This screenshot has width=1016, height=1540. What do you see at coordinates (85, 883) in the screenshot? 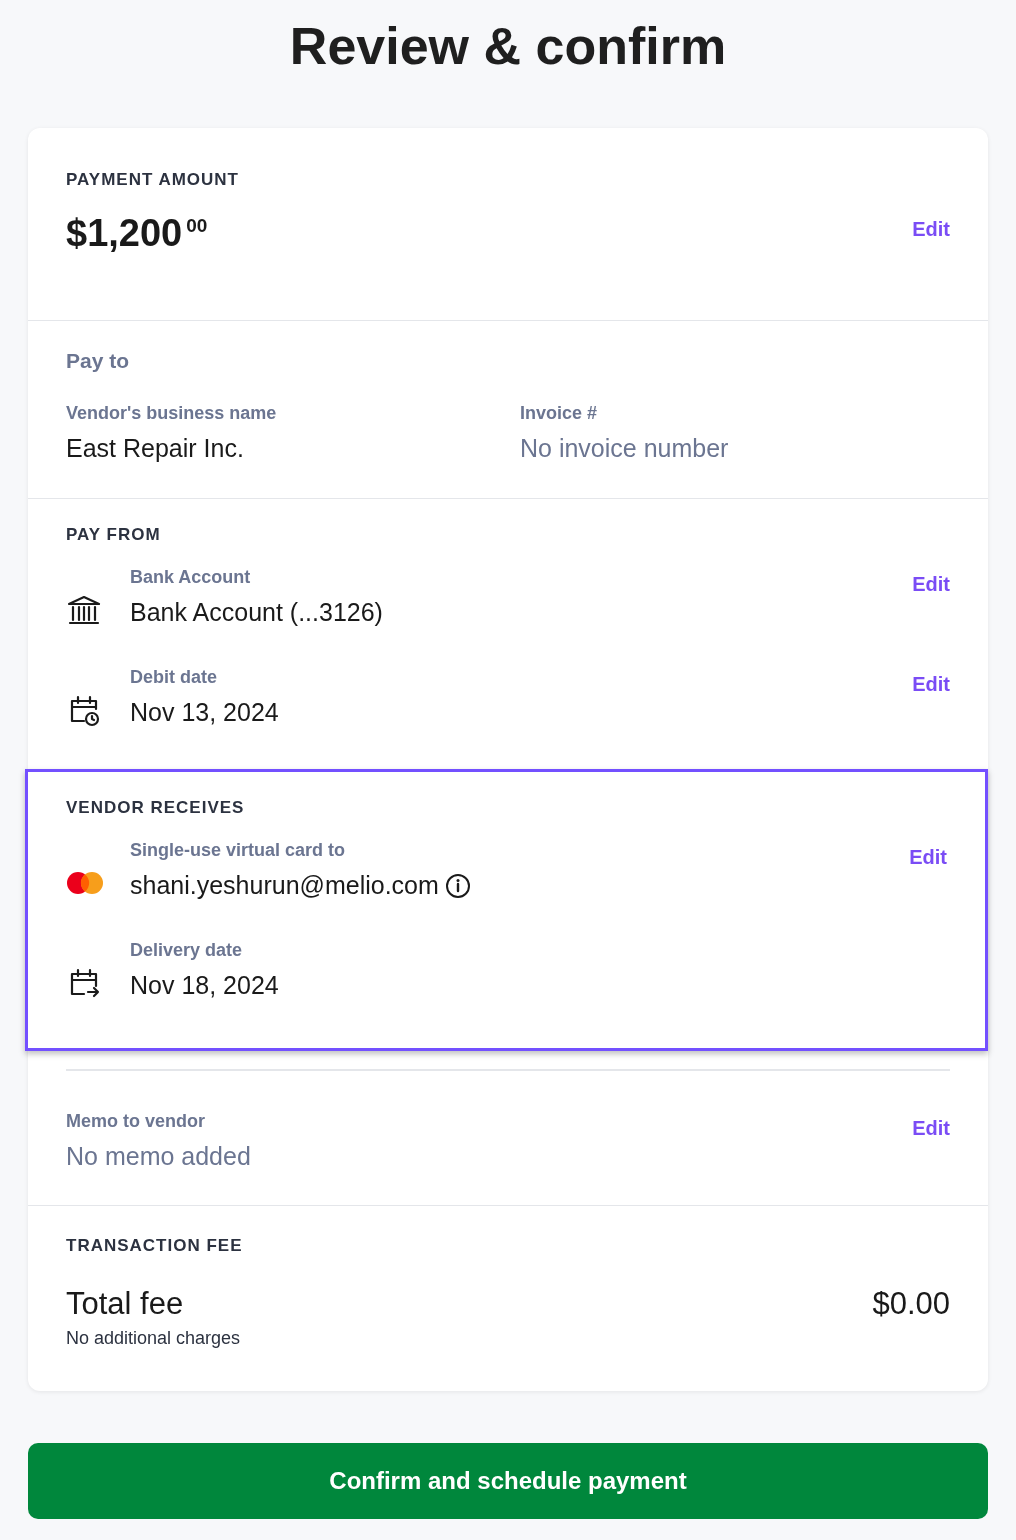
I see `card-logo-icon` at bounding box center [85, 883].